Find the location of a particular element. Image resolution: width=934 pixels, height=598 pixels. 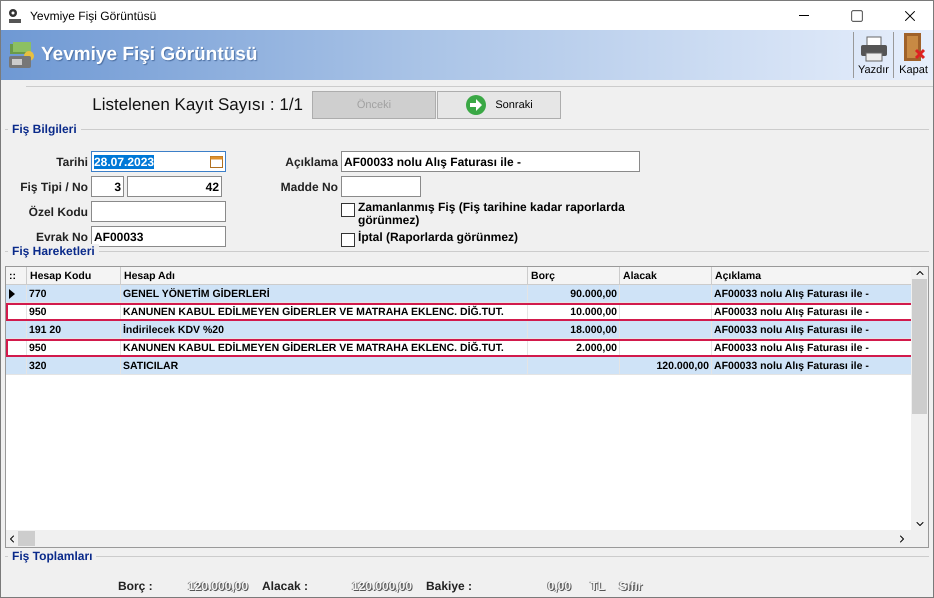

horizontal-scrollbar is located at coordinates (467, 538).